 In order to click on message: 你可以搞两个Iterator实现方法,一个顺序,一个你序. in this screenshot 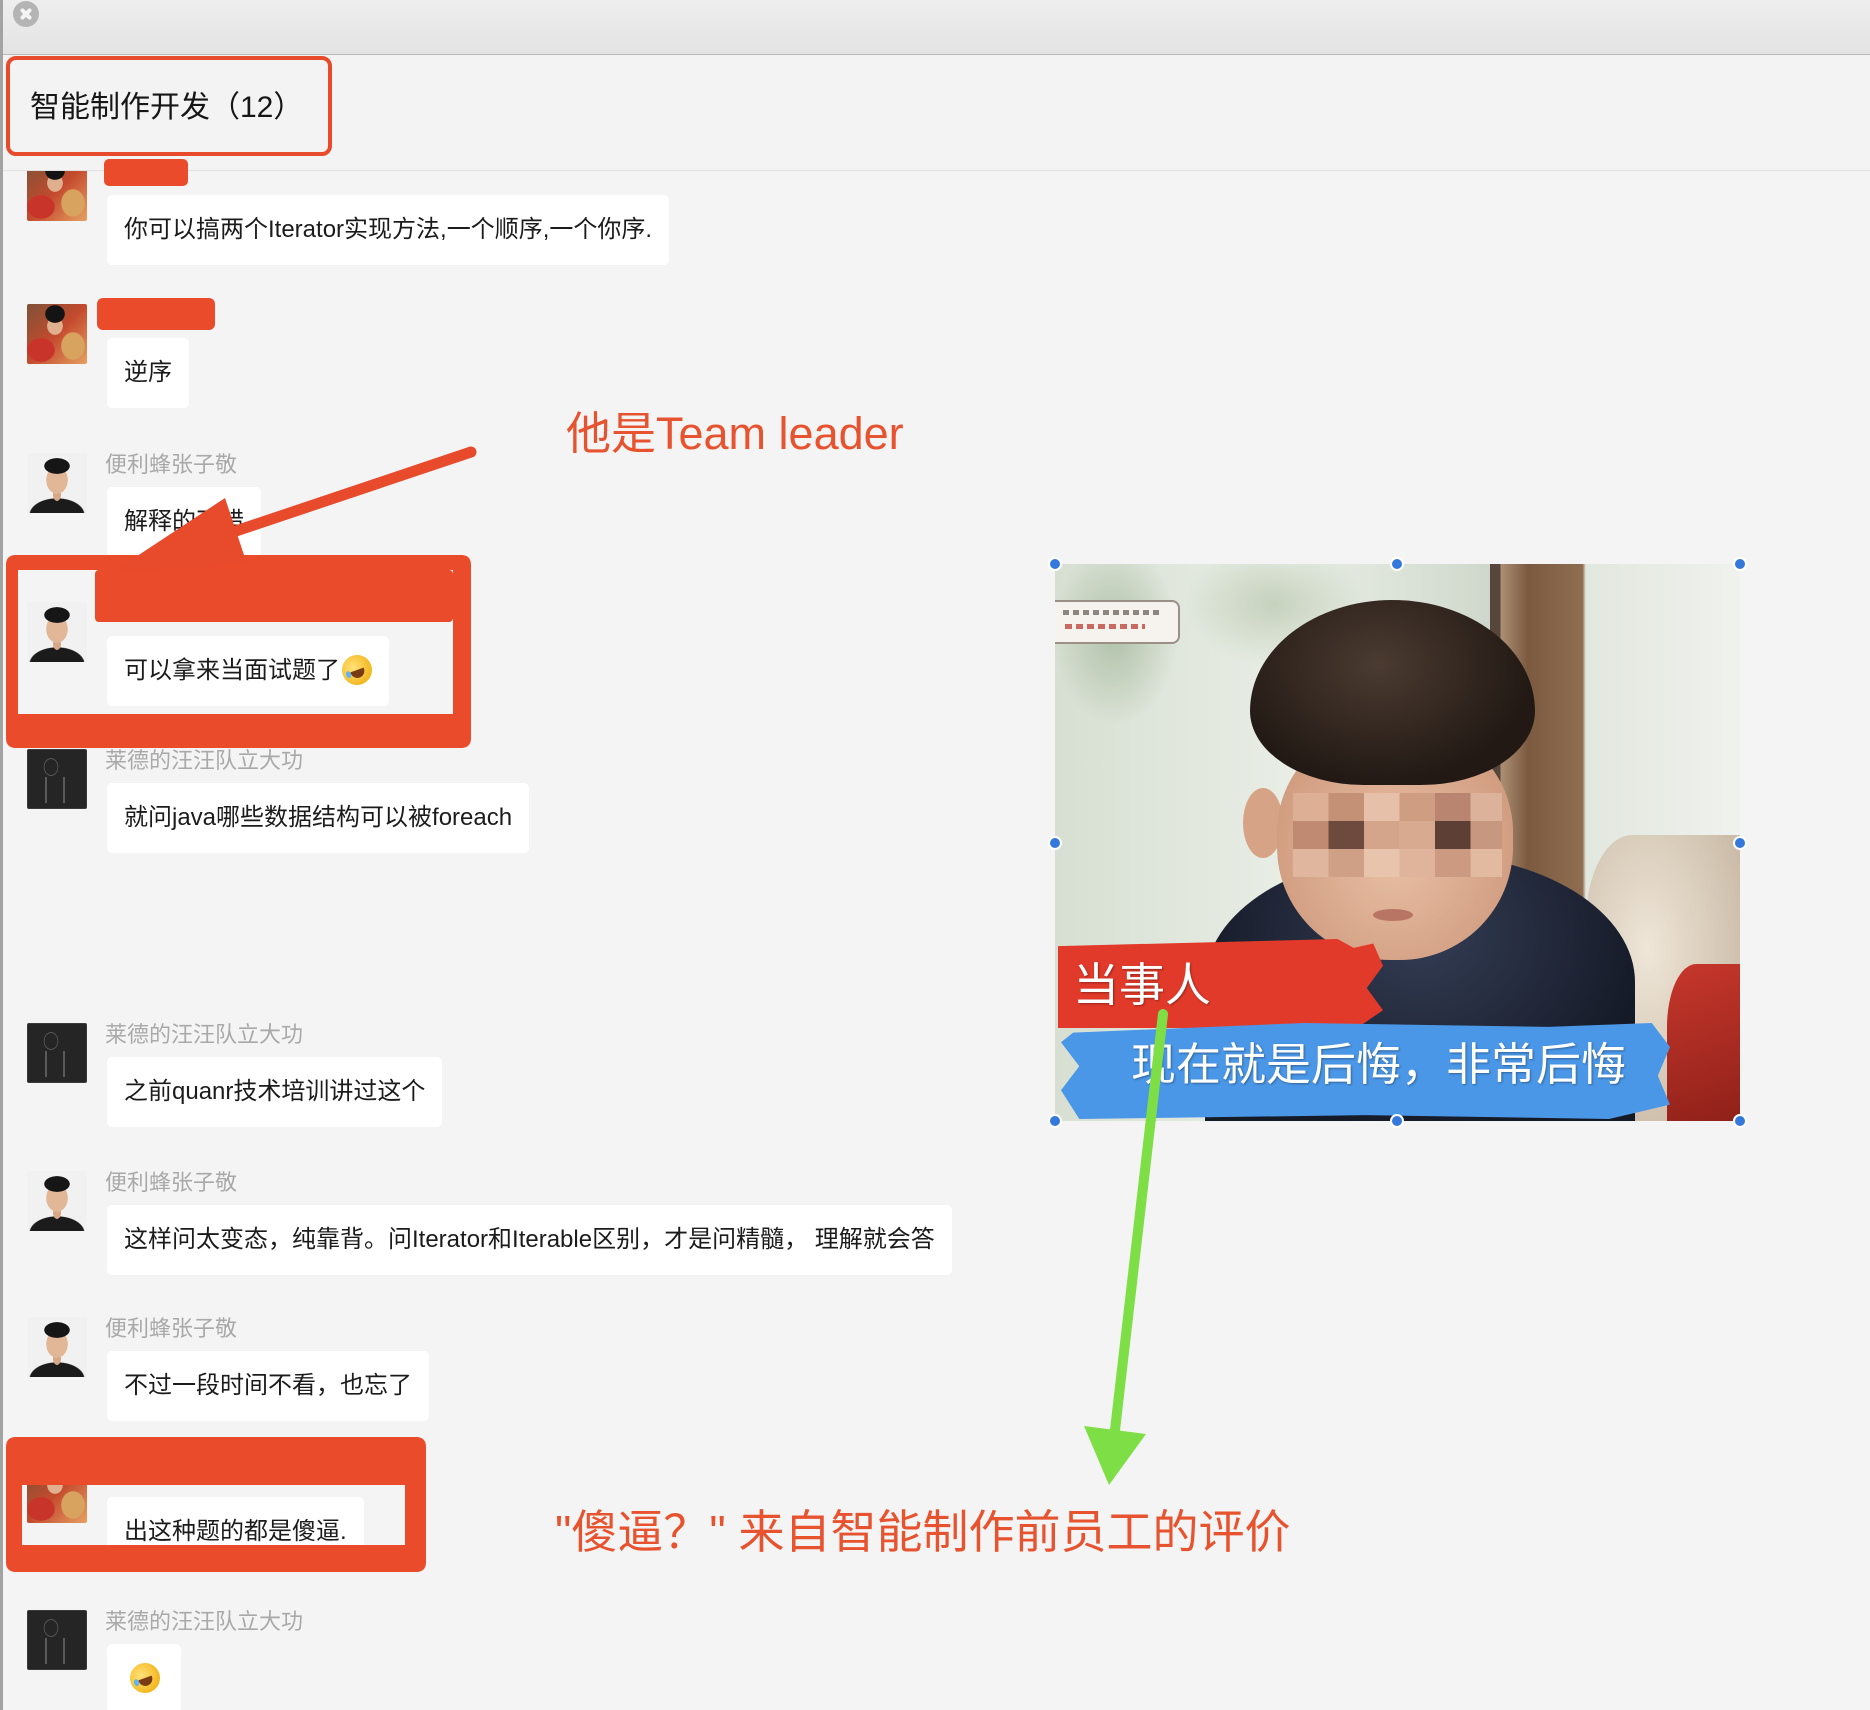, I will do `click(550, 221)`.